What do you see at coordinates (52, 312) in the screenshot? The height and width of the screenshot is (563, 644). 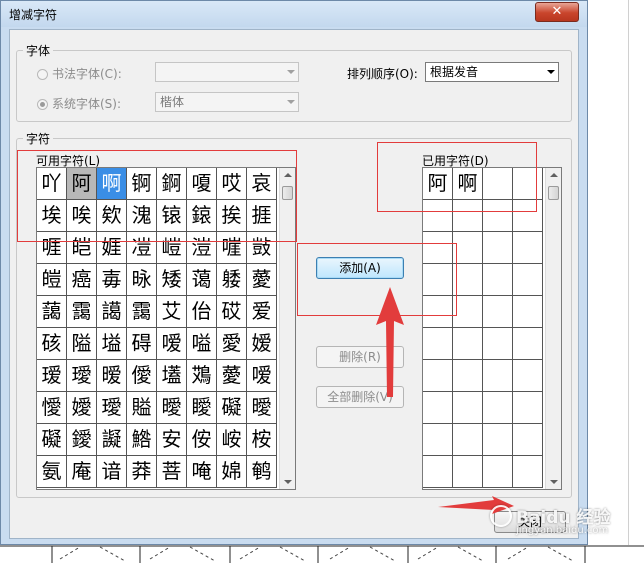 I see `available-char-cell: 藹` at bounding box center [52, 312].